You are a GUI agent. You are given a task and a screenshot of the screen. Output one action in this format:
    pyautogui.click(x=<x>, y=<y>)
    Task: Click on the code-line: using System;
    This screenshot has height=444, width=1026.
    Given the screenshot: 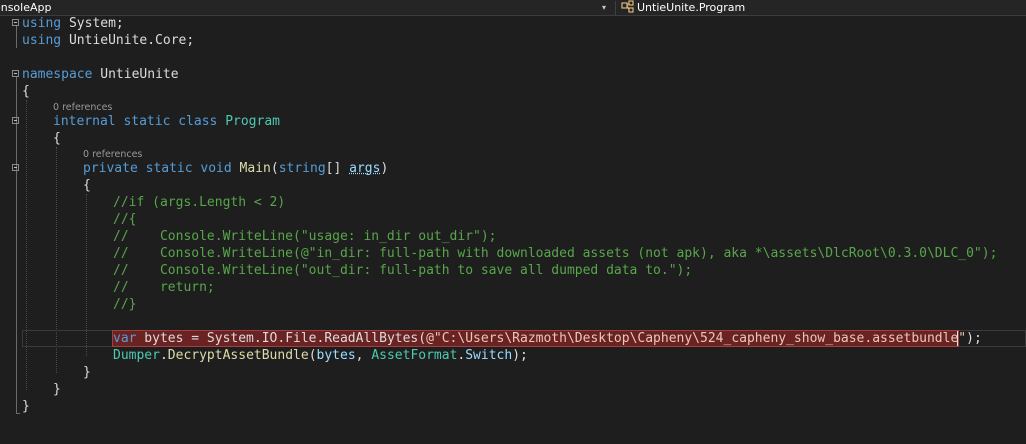 What is the action you would take?
    pyautogui.click(x=73, y=23)
    